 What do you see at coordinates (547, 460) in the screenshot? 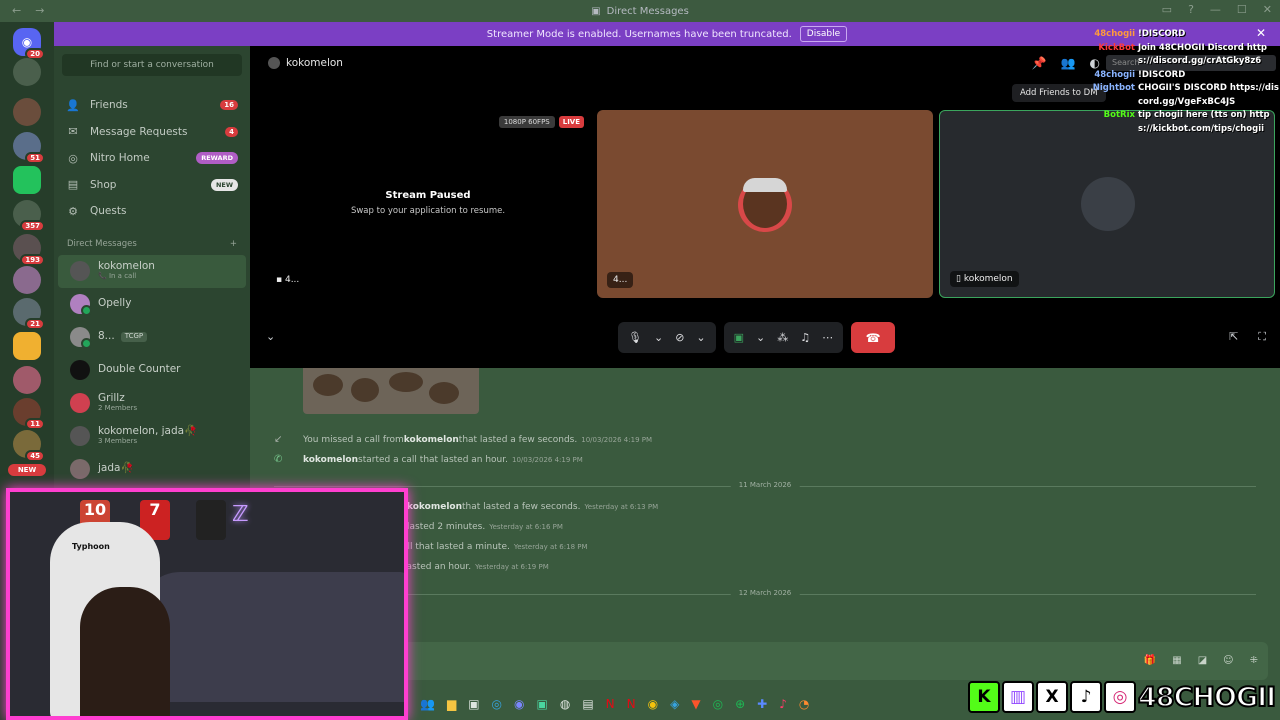
I see `timestamp: 10/03/2026 4:19 PM` at bounding box center [547, 460].